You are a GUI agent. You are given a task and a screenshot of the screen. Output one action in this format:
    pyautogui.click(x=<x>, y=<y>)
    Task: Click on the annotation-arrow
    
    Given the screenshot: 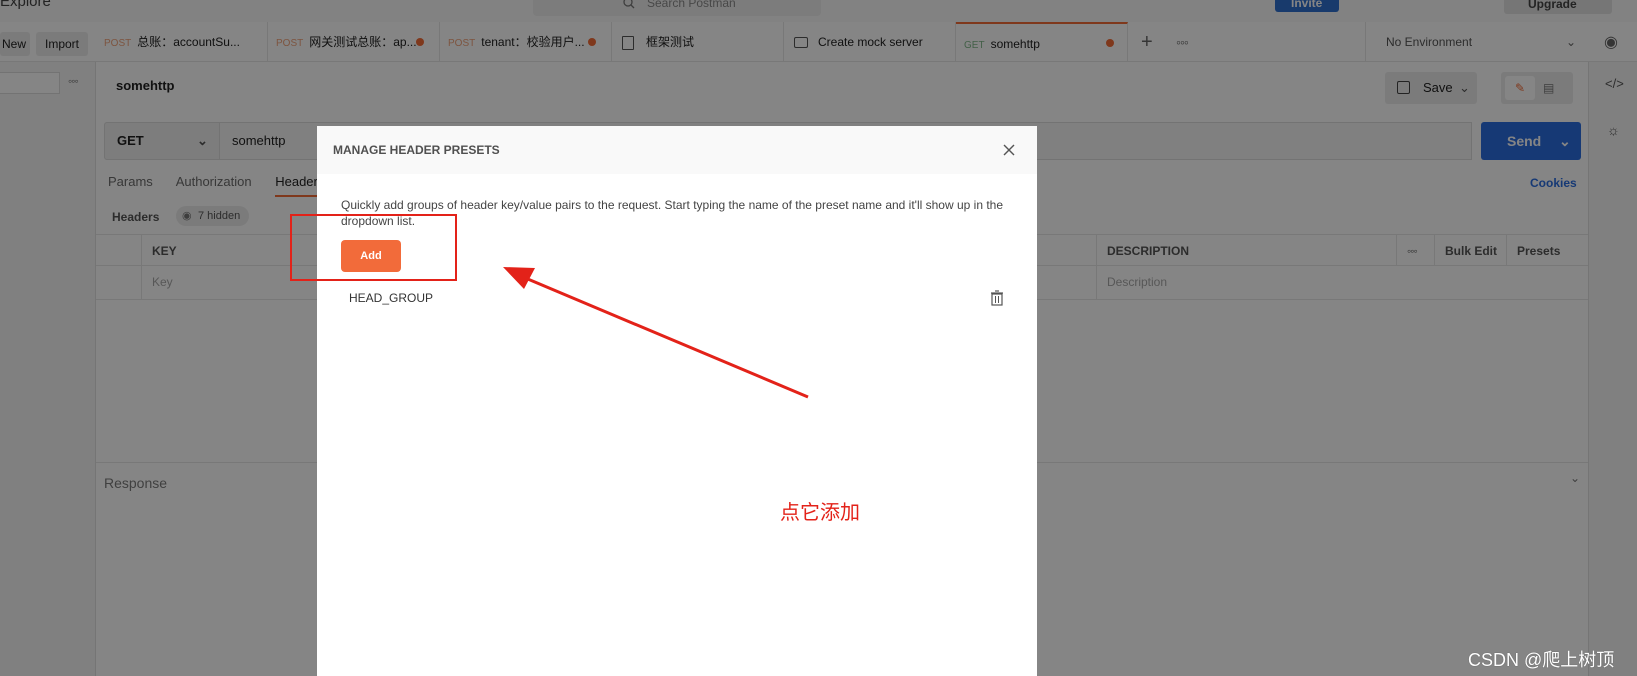 What is the action you would take?
    pyautogui.click(x=656, y=333)
    